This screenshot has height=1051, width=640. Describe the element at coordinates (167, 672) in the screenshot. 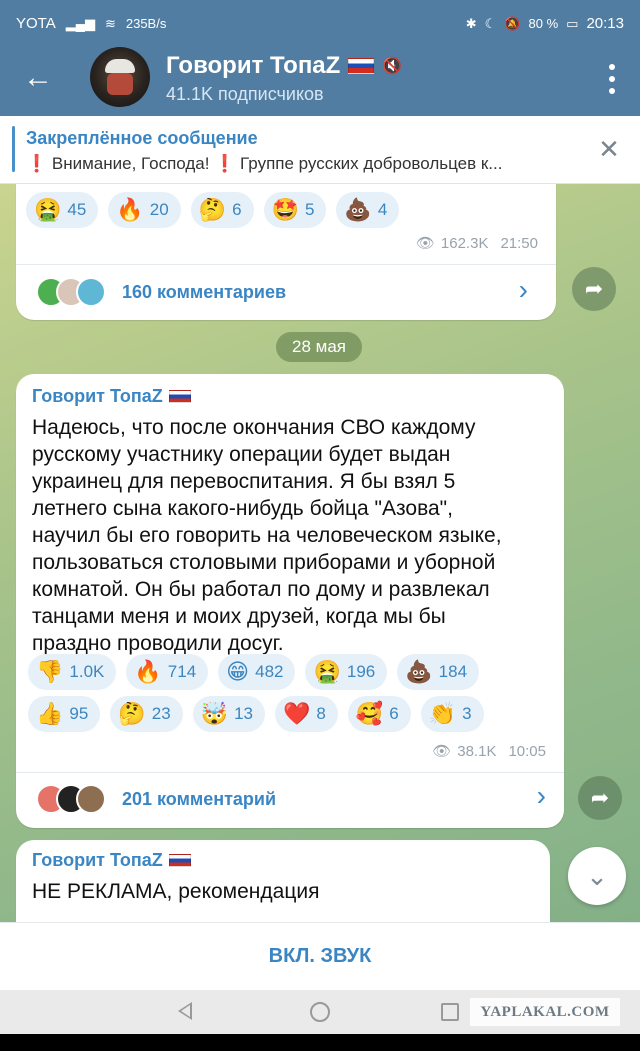

I see `reaction-chip: 🔥 714` at that location.